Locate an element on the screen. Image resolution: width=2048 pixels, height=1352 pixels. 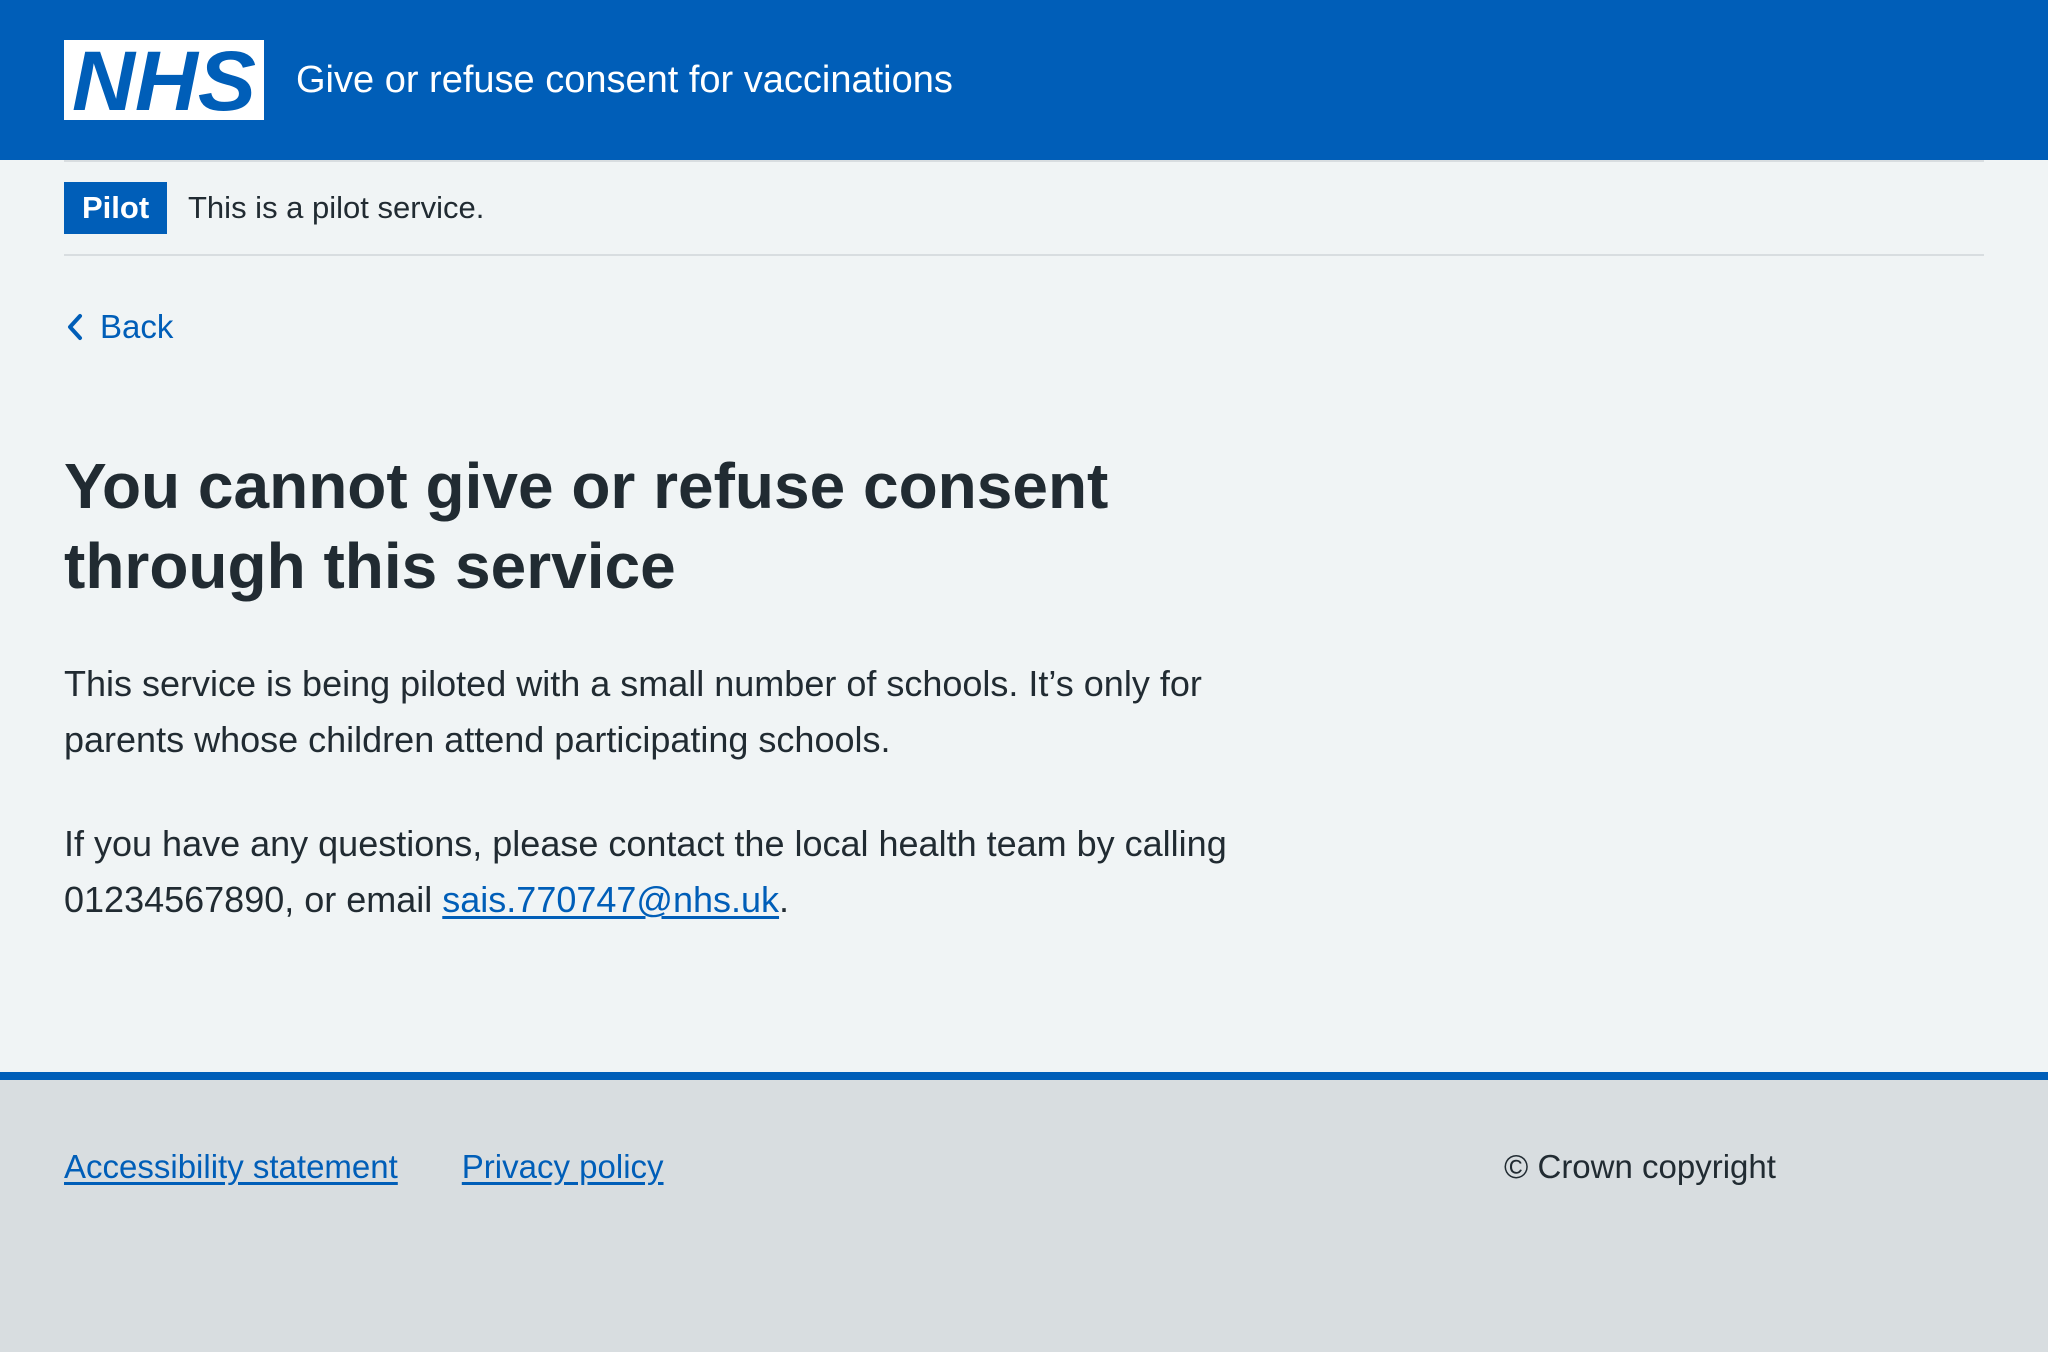
contact-text-end: . is located at coordinates (784, 899).